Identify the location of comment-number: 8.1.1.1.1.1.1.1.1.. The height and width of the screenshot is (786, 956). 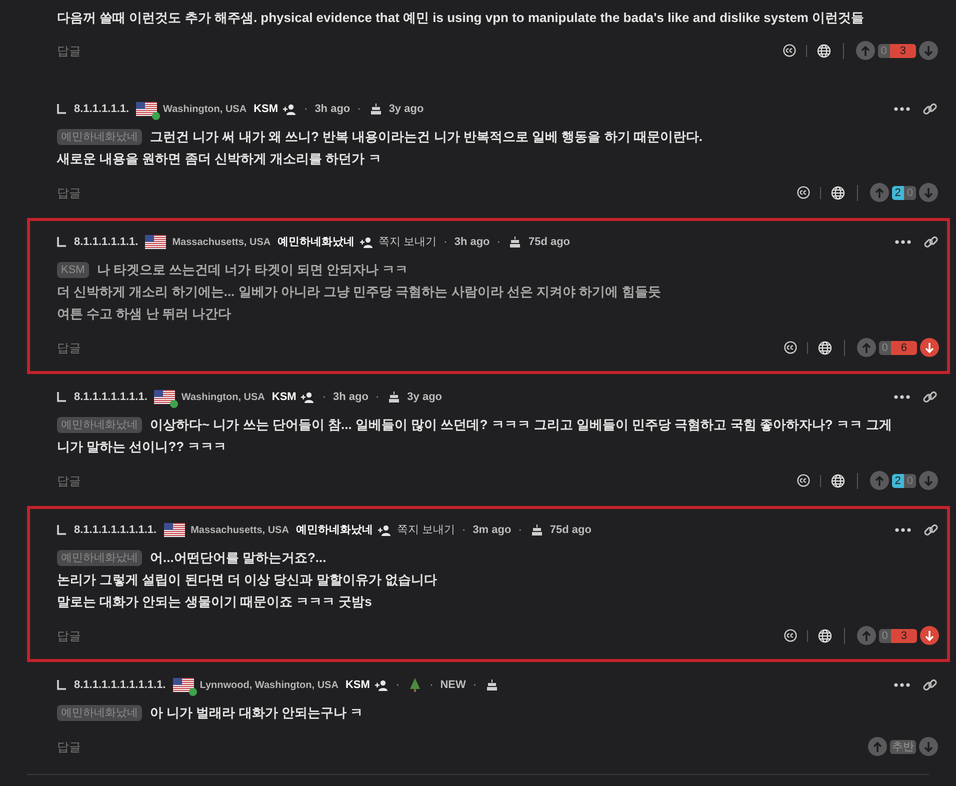
(115, 530).